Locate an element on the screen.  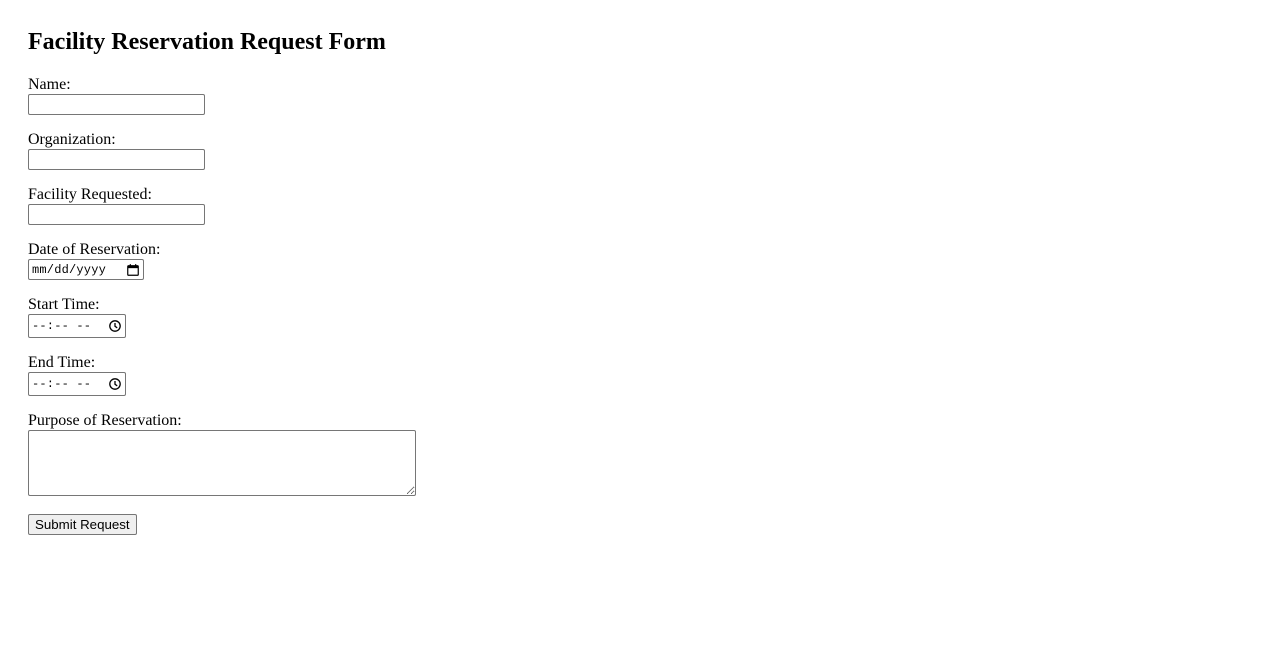
start-time-label: Start Time: is located at coordinates (64, 304).